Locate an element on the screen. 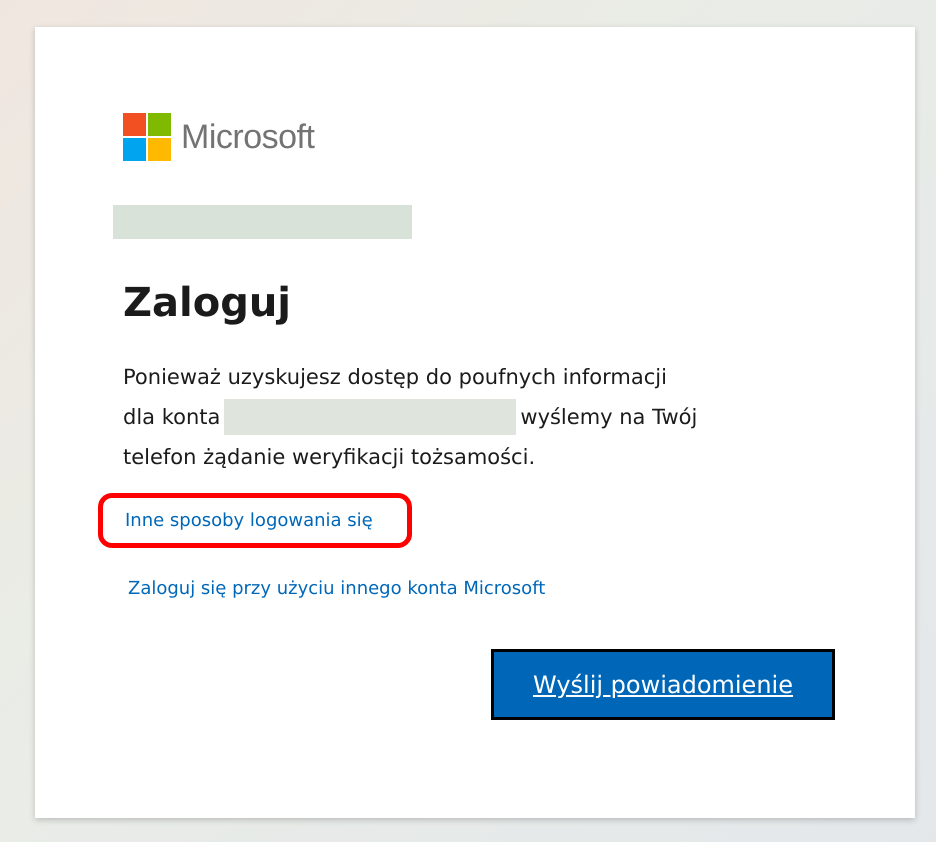 Image resolution: width=936 pixels, height=842 pixels. send-notification-button: Wyślij powiadomienie is located at coordinates (663, 684).